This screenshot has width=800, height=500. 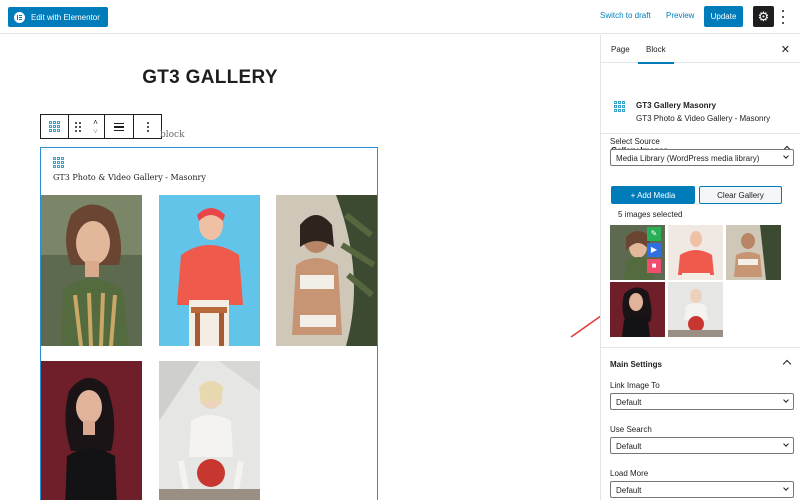 What do you see at coordinates (676, 105) in the screenshot?
I see `block-title: GT3 Gallery Masonry` at bounding box center [676, 105].